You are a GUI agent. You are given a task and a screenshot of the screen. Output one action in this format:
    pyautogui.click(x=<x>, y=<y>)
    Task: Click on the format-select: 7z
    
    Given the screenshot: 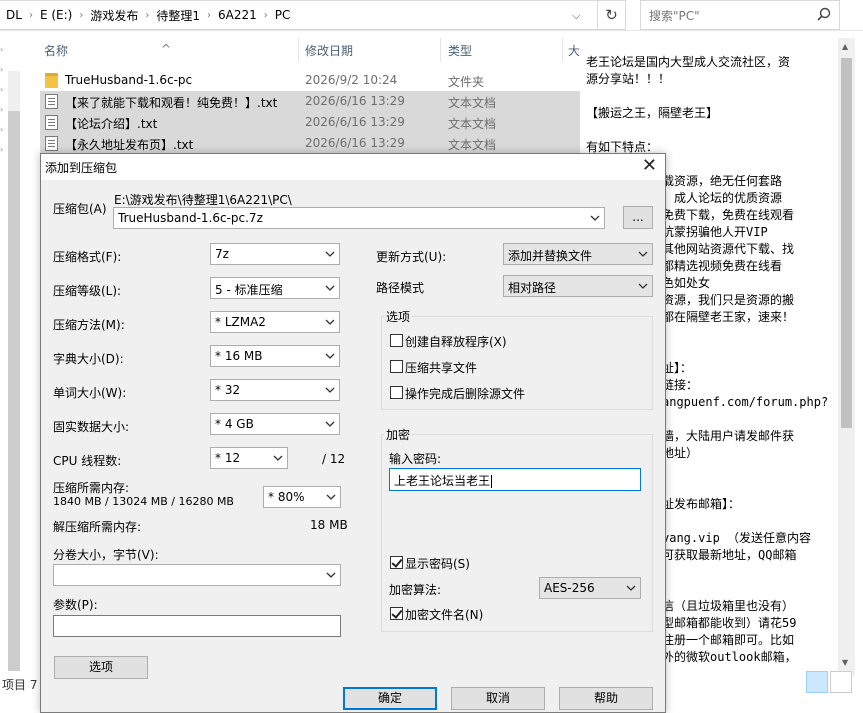 What is the action you would take?
    pyautogui.click(x=275, y=254)
    